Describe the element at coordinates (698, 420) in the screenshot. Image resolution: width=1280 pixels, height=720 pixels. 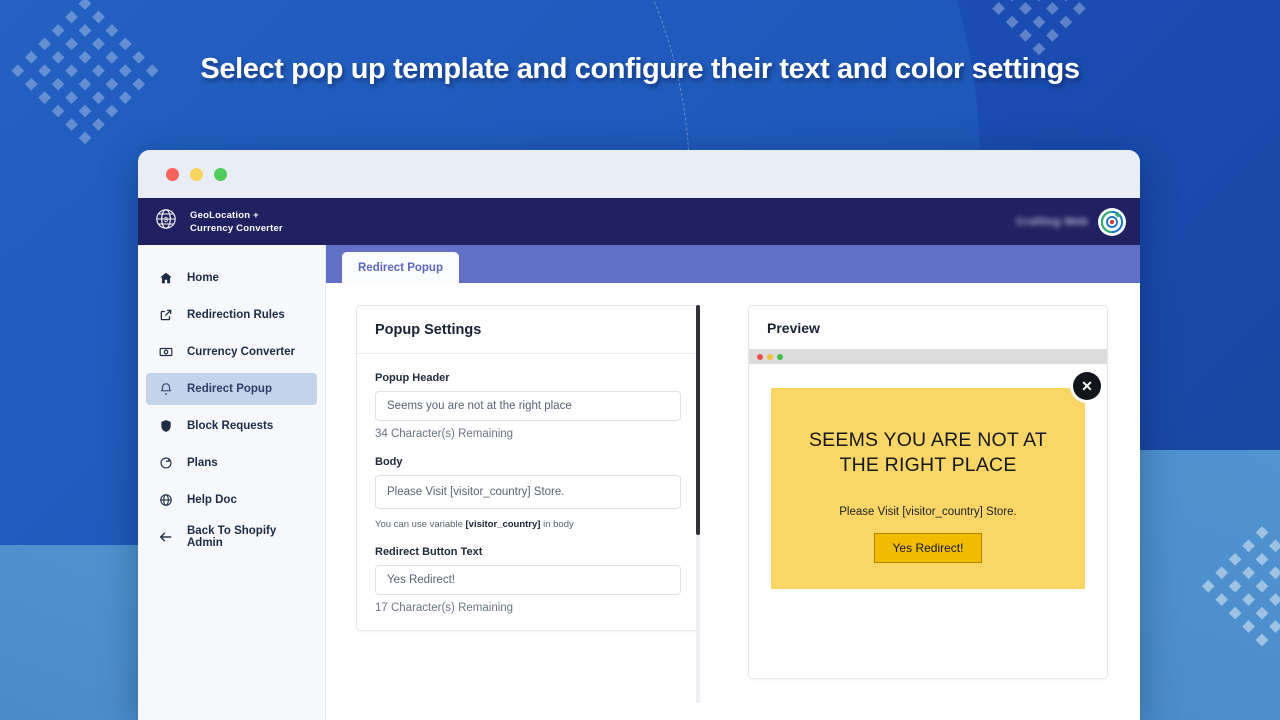
I see `settings-scrollbar-thumb` at that location.